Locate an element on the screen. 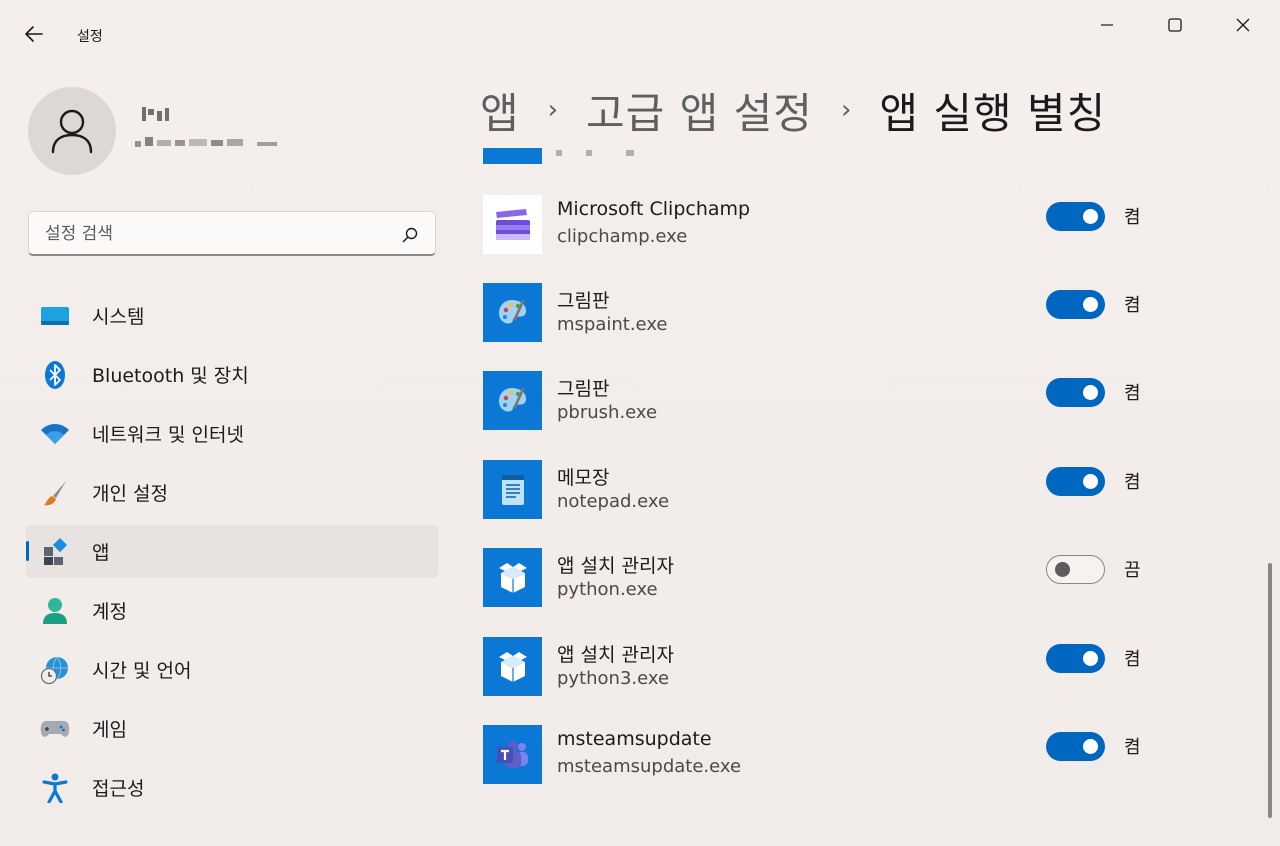  sidebar-item-network: 네트워크 및 인터넷 is located at coordinates (232, 433).